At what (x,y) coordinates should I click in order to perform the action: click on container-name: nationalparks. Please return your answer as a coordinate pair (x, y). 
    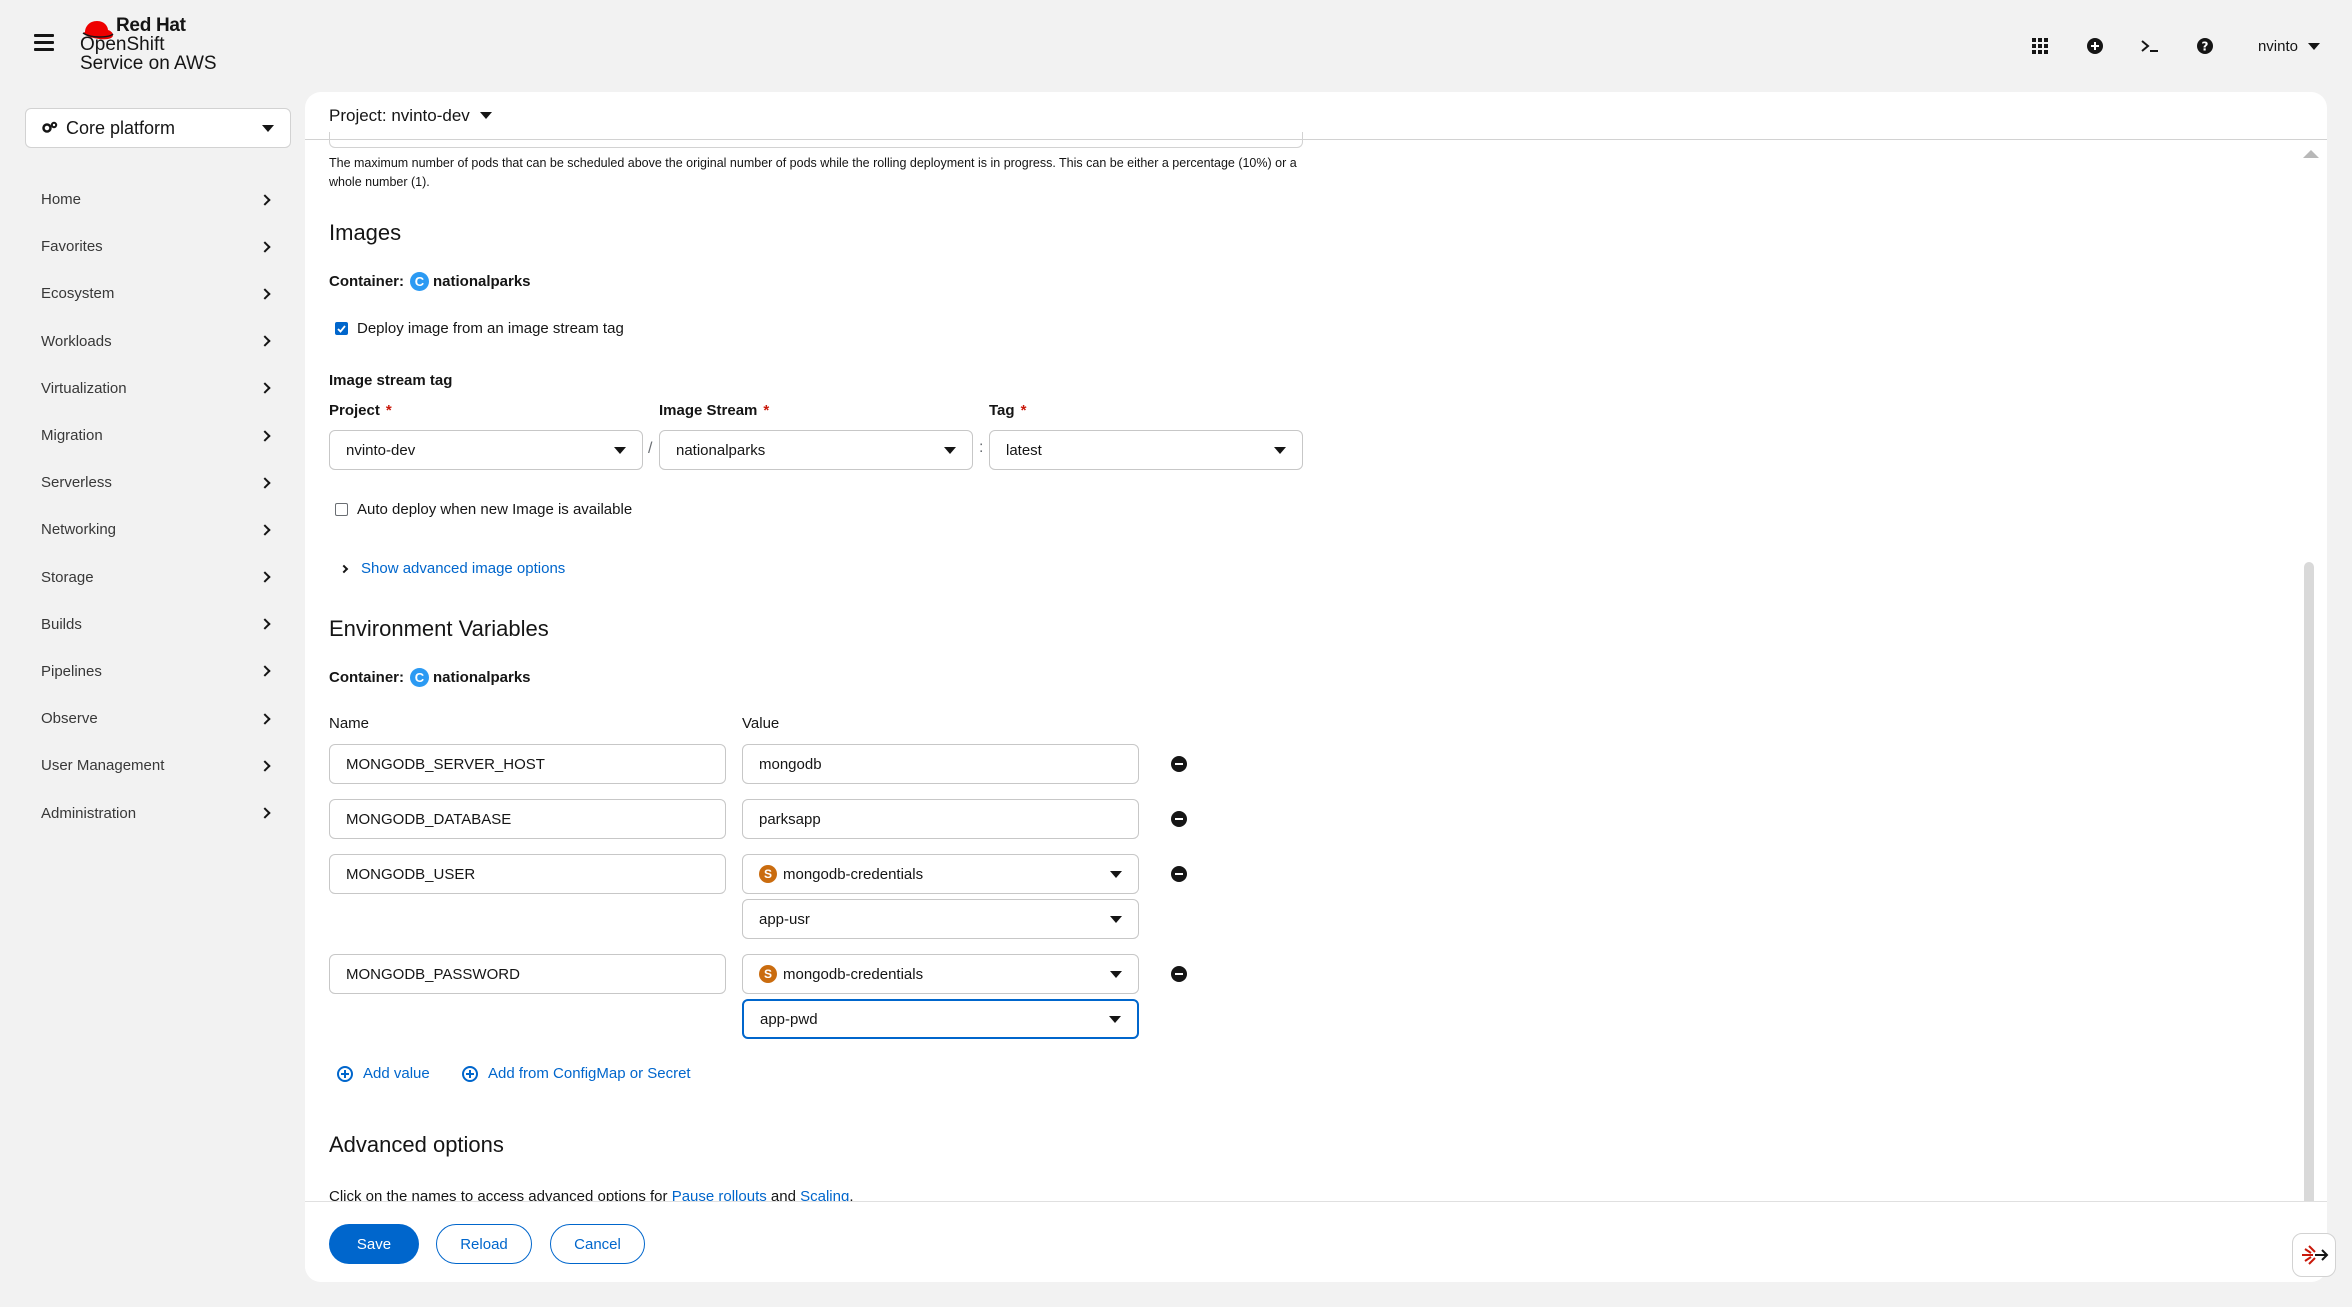
    Looking at the image, I should click on (482, 677).